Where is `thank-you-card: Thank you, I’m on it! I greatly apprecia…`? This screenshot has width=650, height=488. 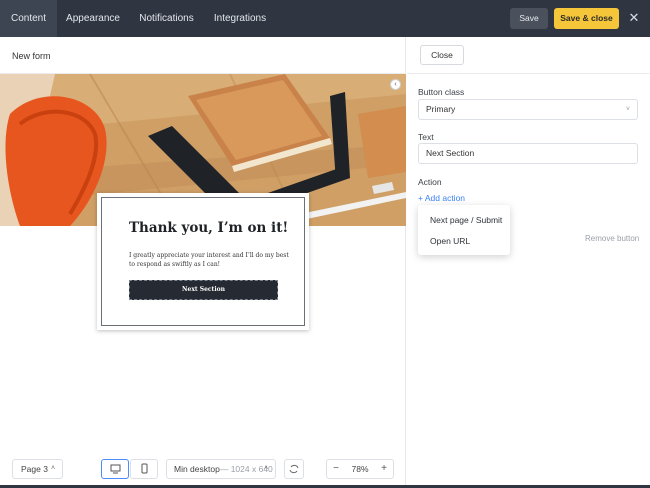
thank-you-card: Thank you, I’m on it! I greatly apprecia… is located at coordinates (203, 261).